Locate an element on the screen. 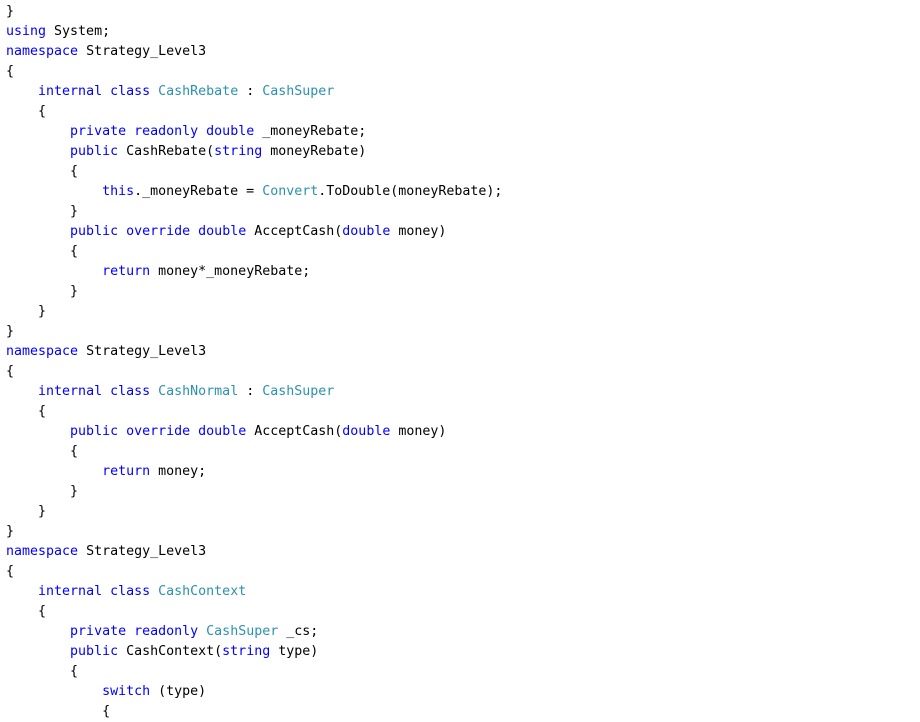  code-type-name: CashContext is located at coordinates (202, 591).